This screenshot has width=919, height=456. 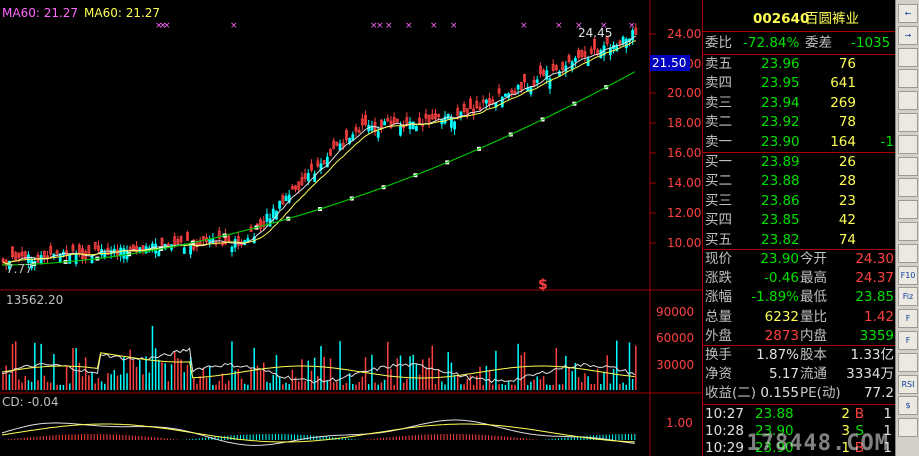 What do you see at coordinates (684, 93) in the screenshot?
I see `price-tick-label: 20.00` at bounding box center [684, 93].